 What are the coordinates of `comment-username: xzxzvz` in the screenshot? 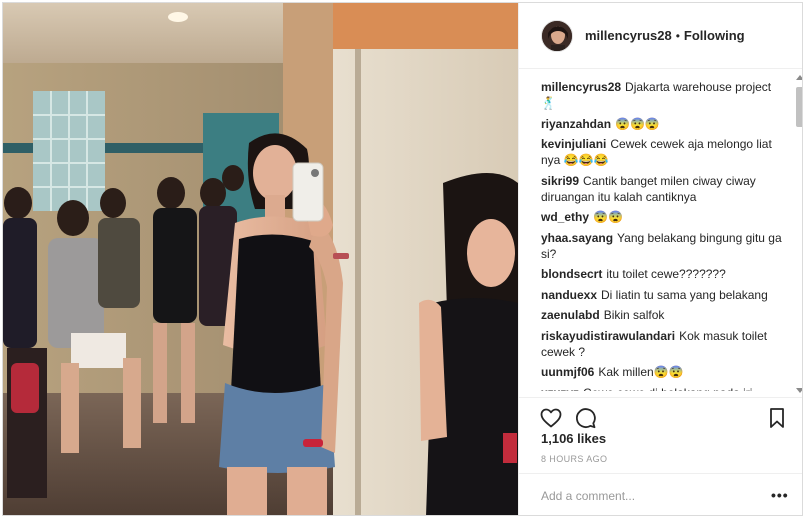 It's located at (560, 389).